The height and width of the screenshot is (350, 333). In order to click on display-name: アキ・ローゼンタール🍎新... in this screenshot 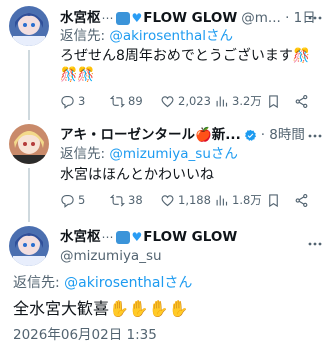, I will do `click(150, 135)`.